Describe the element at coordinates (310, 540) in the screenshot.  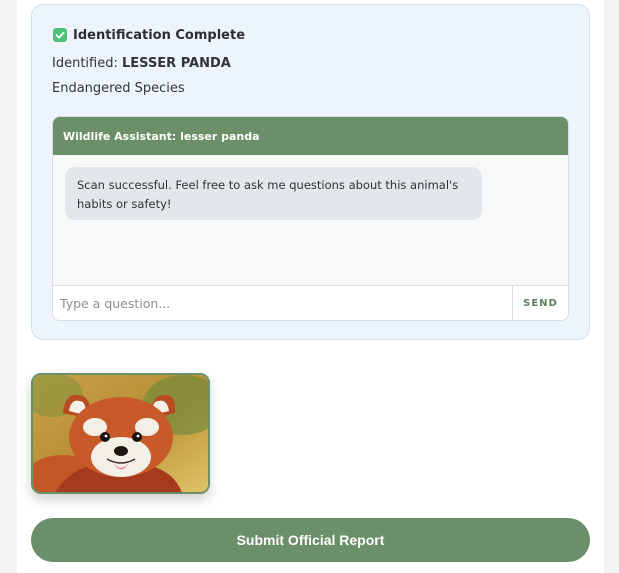
I see `submit-report-button: Submit Official Report` at that location.